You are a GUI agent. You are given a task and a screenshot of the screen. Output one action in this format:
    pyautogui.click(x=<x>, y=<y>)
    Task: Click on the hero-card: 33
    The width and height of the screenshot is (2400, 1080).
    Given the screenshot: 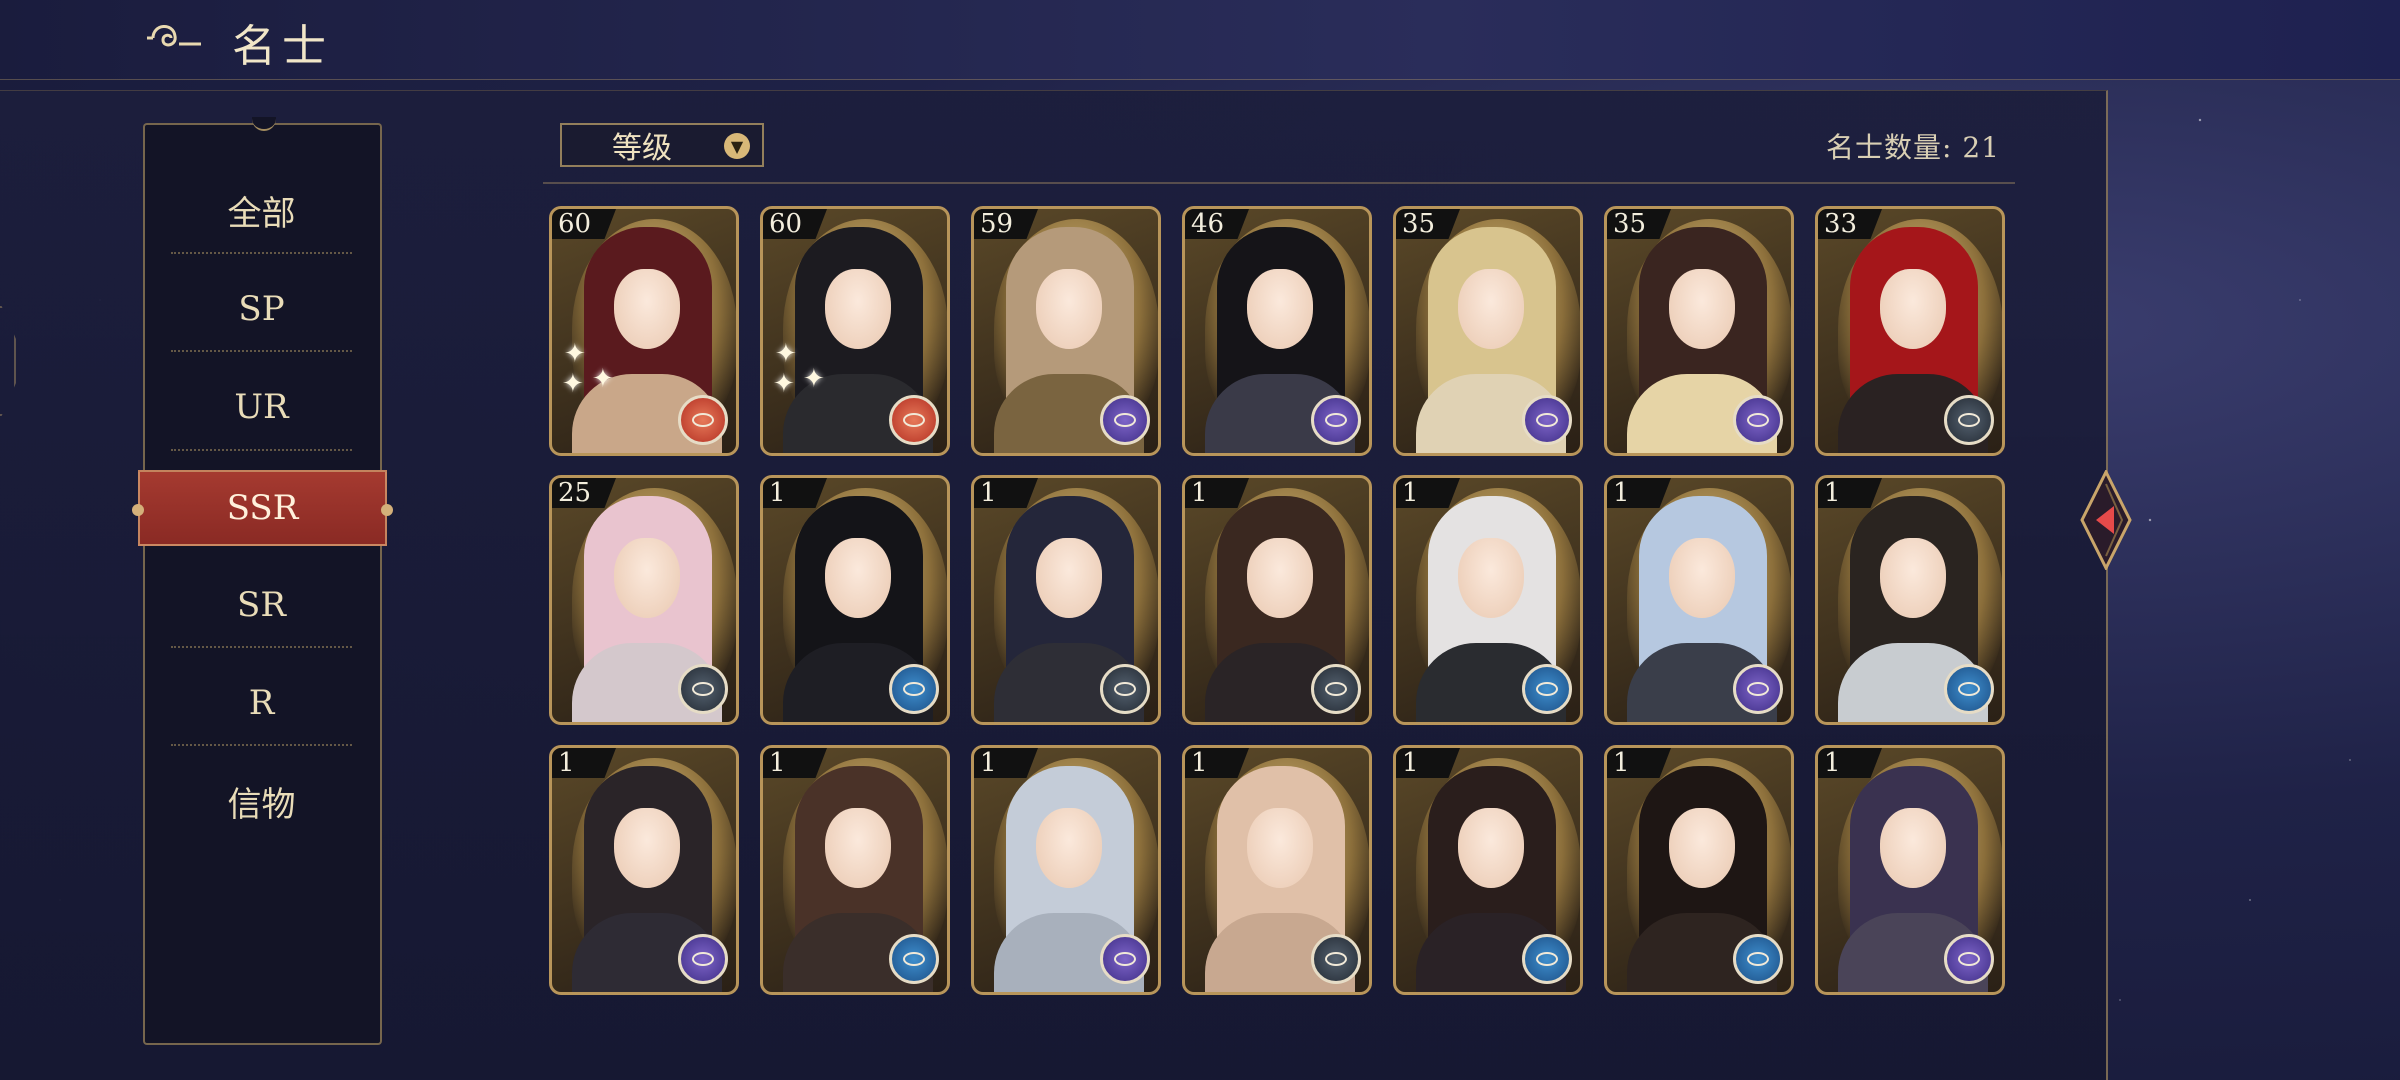 What is the action you would take?
    pyautogui.click(x=1910, y=331)
    